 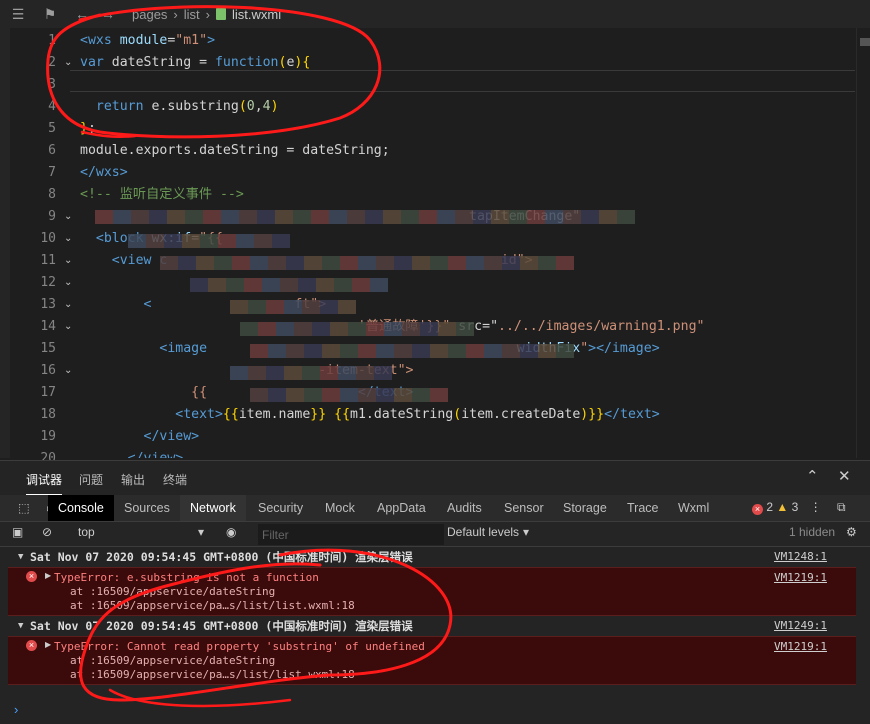 What do you see at coordinates (863, 243) in the screenshot?
I see `editor-scrollbar` at bounding box center [863, 243].